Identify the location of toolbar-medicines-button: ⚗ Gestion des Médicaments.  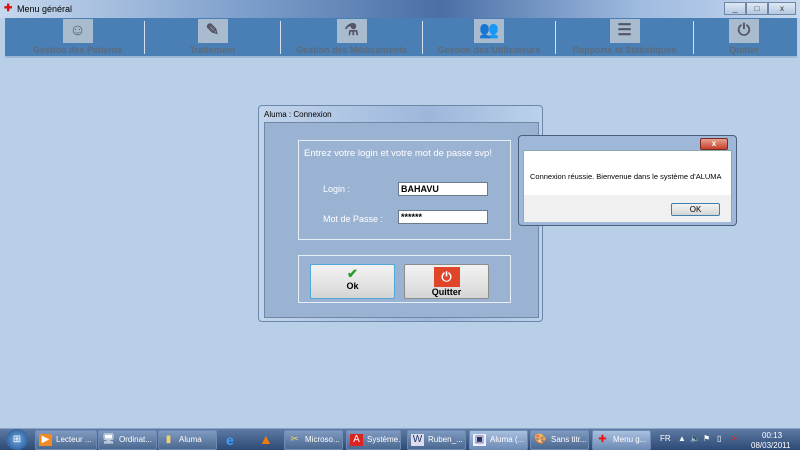
(351, 38).